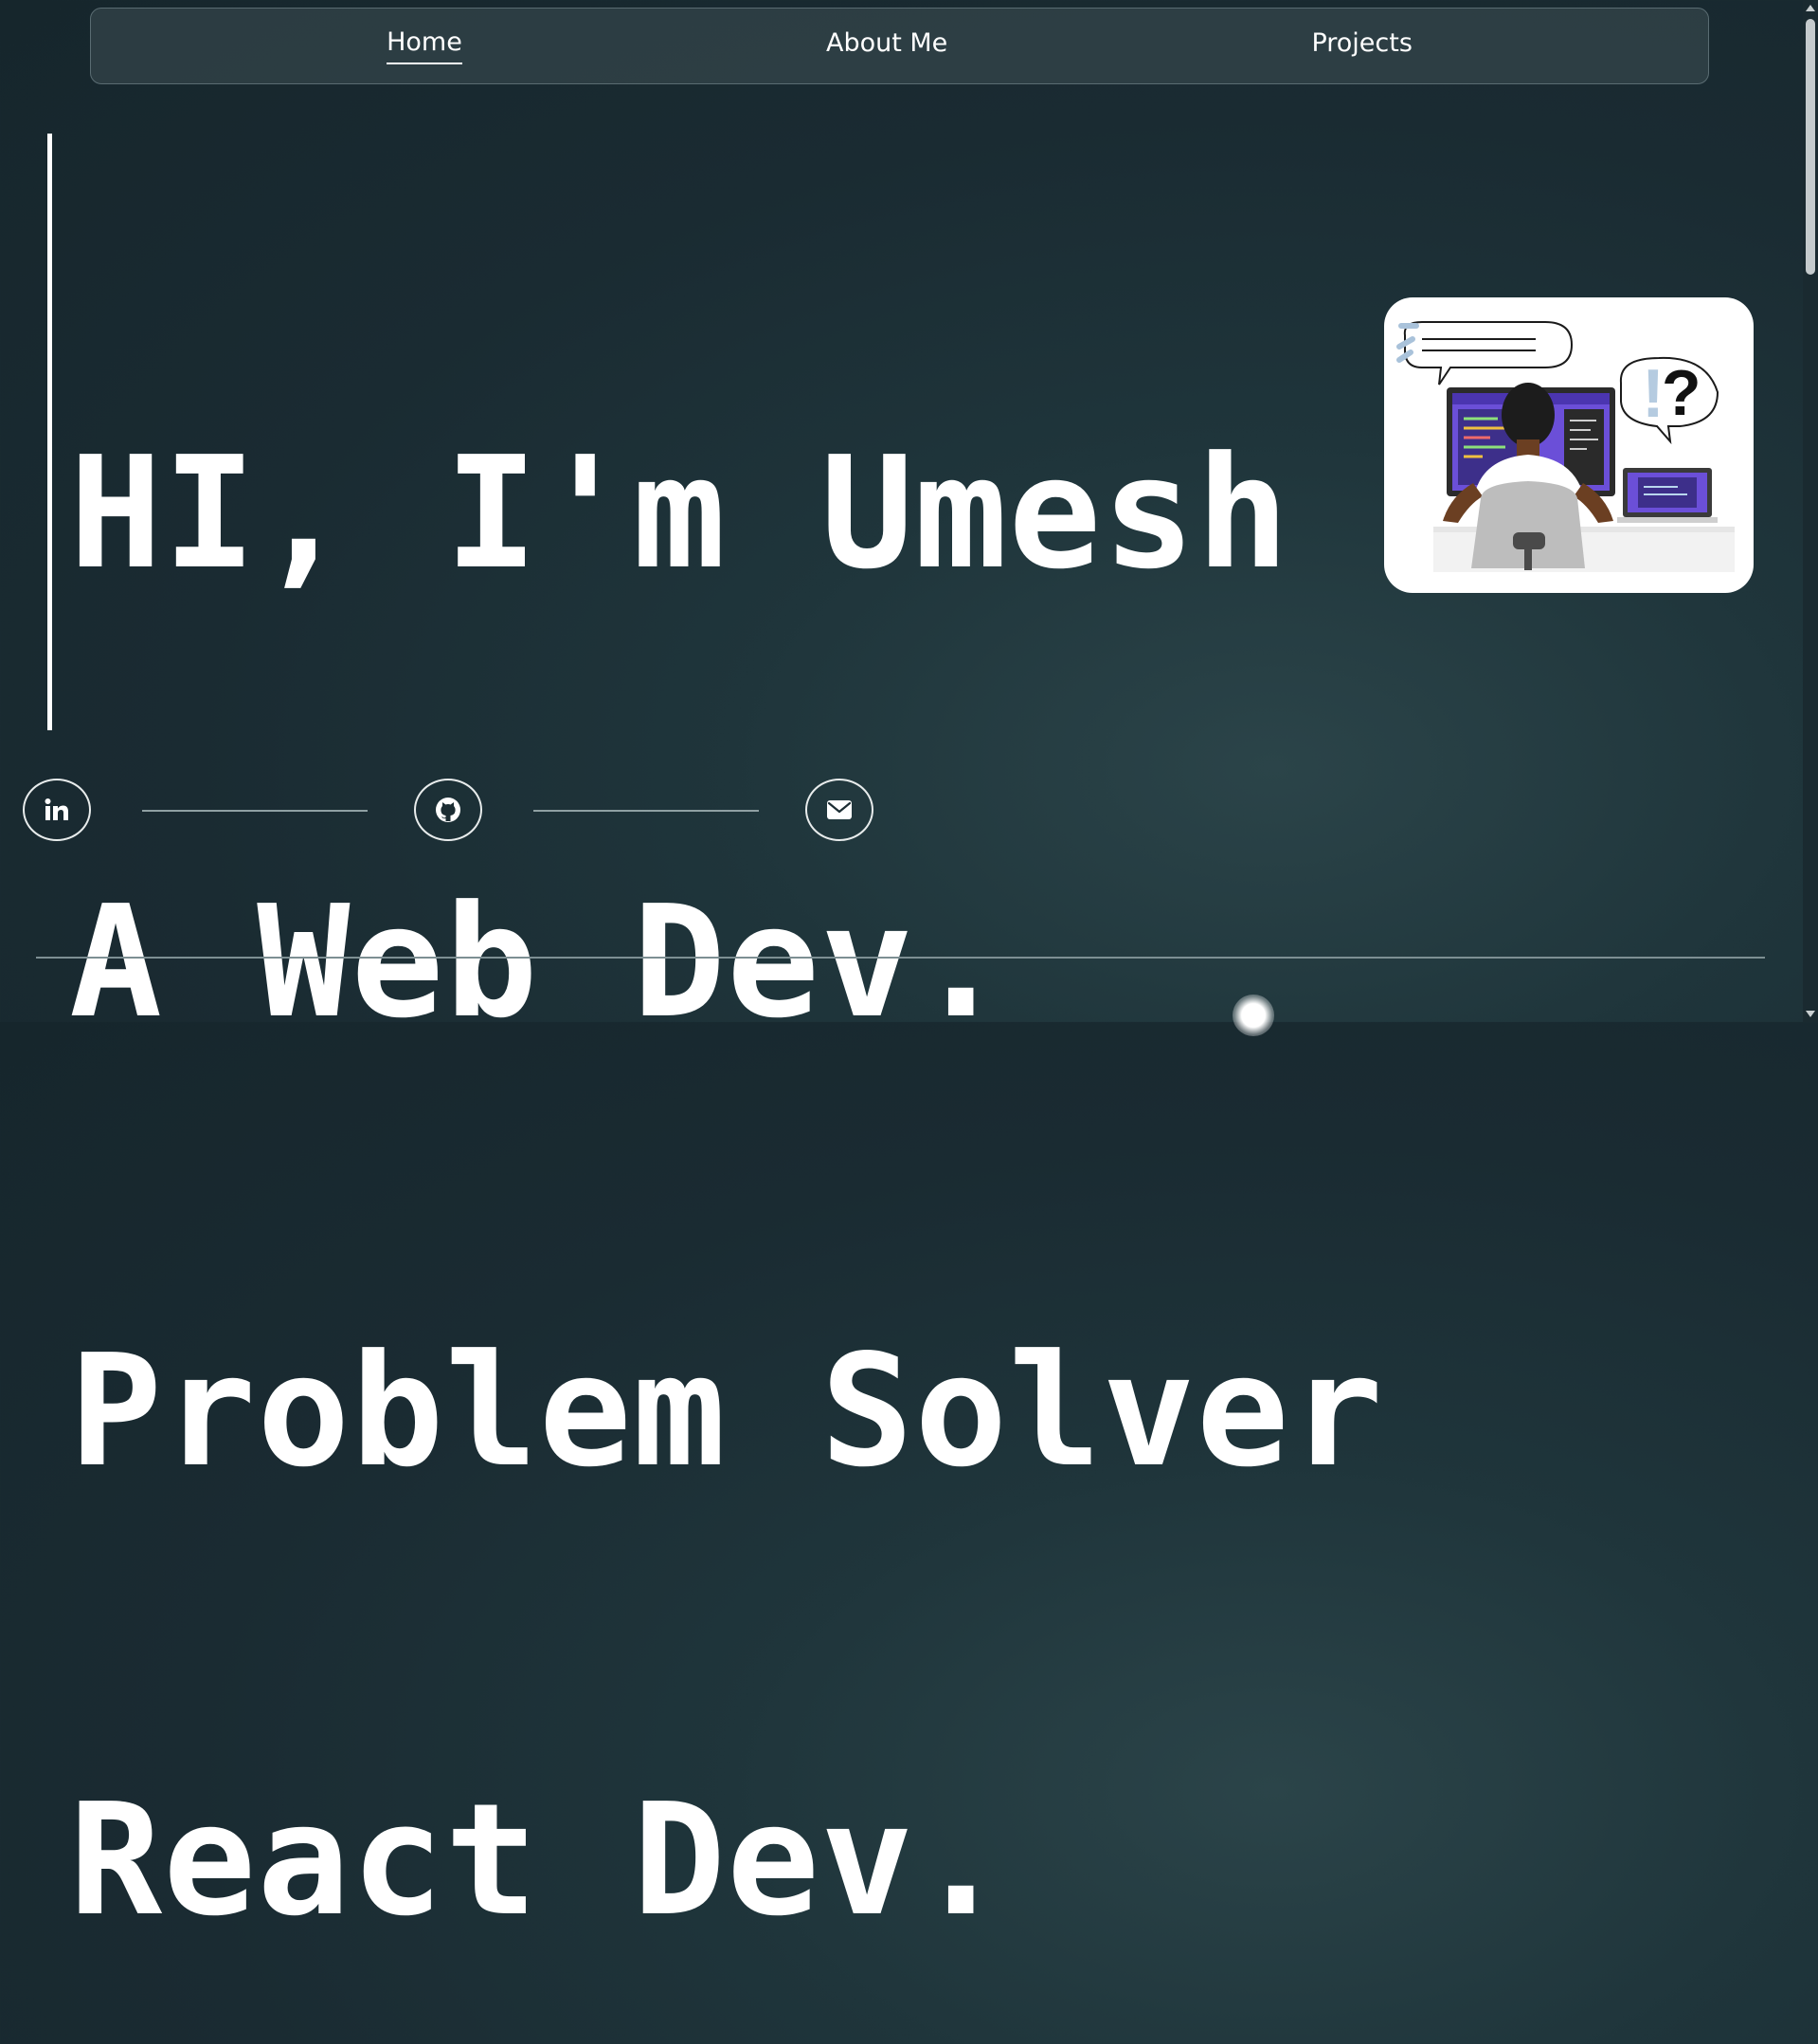 This screenshot has height=2044, width=1818. I want to click on social-links, so click(449, 812).